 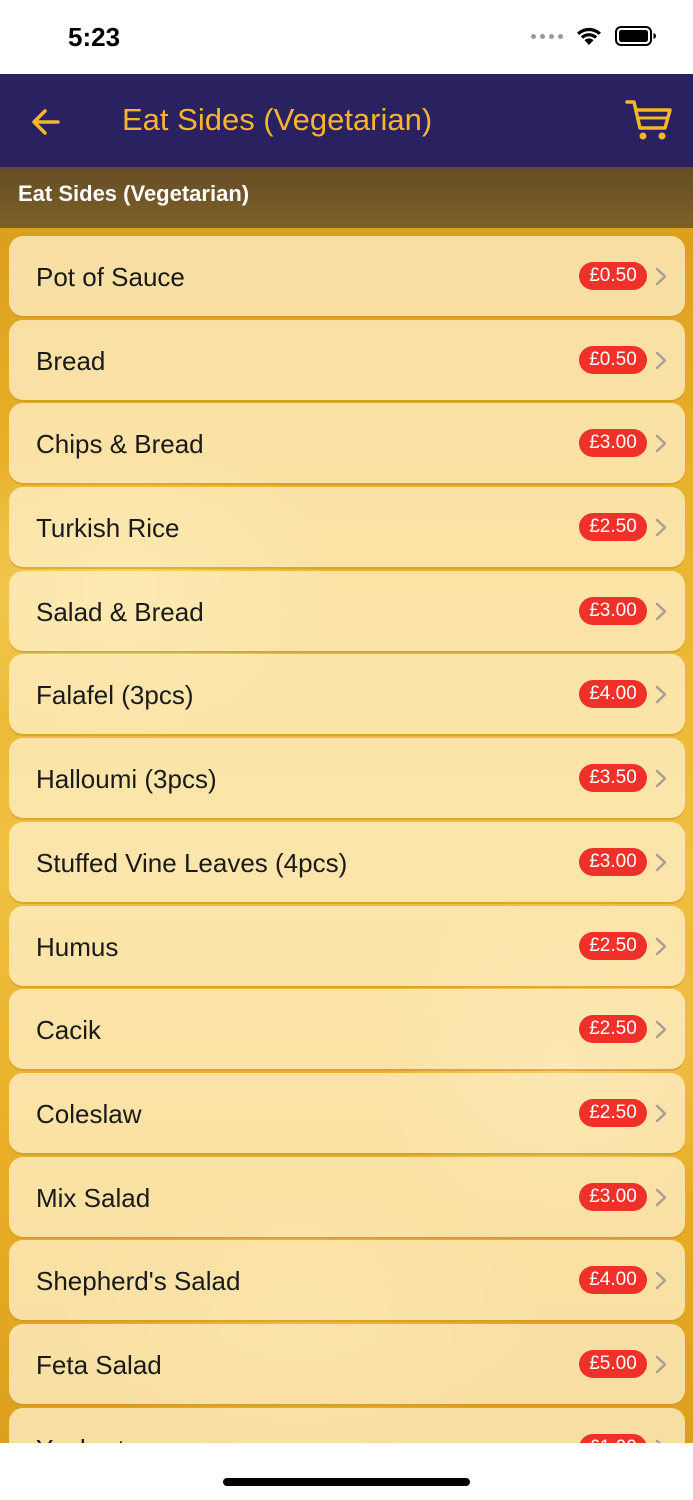 I want to click on section-title: Eat Sides (Vegetarian), so click(x=134, y=193).